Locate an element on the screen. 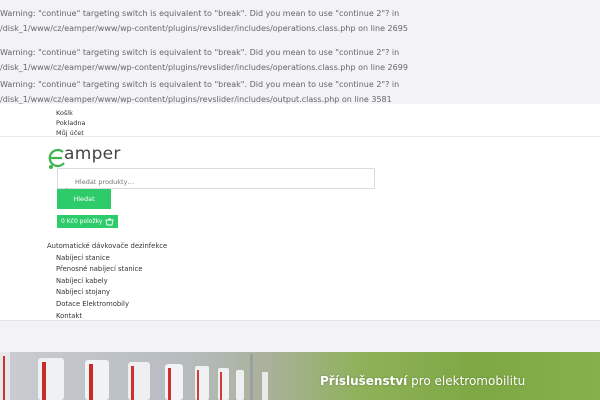  banner-heading-bold: Příslušenství is located at coordinates (364, 381).